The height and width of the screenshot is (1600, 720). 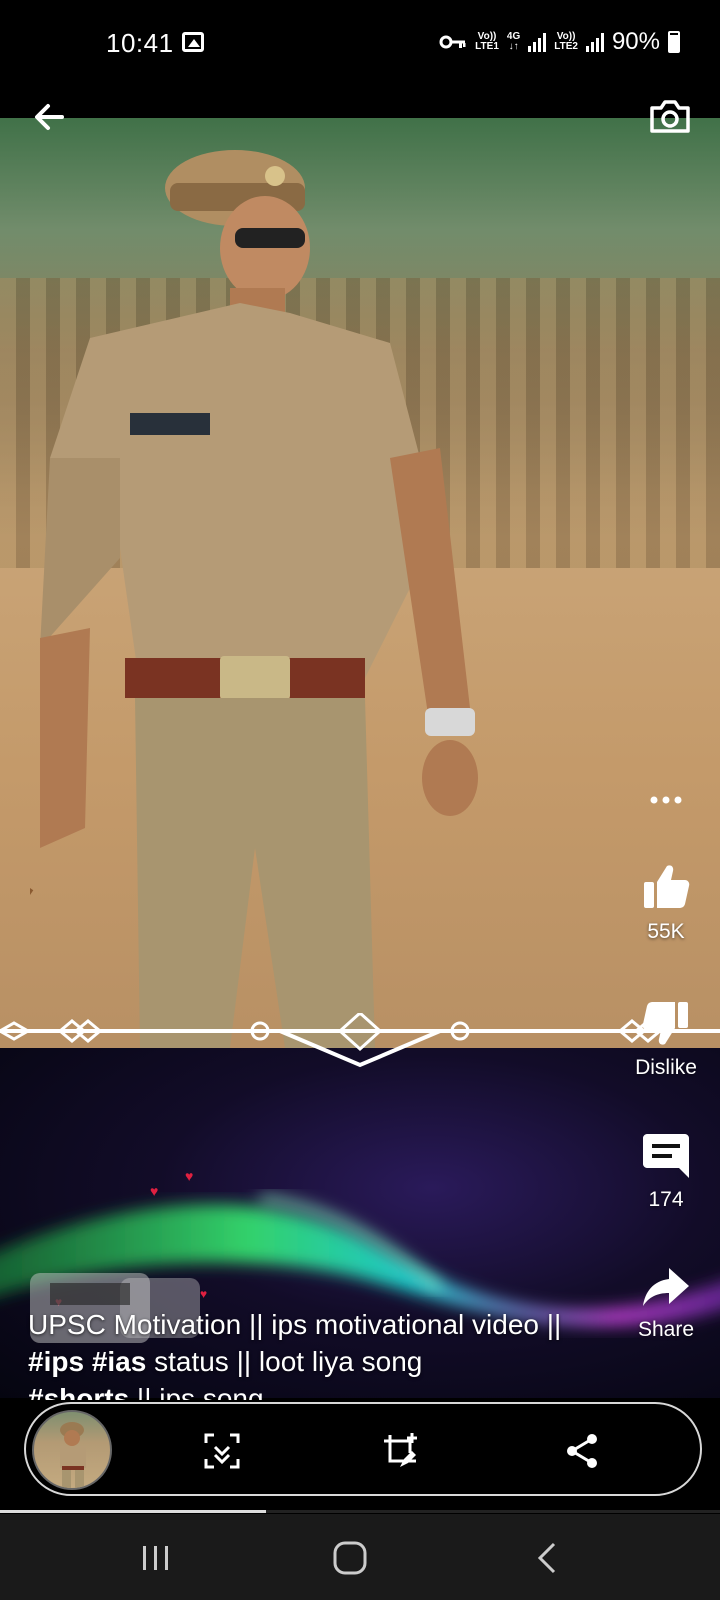 I want to click on home-button, so click(x=350, y=1558).